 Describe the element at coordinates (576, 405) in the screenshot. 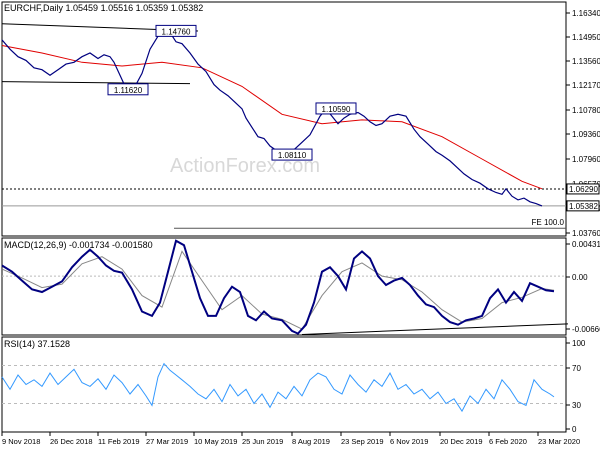

I see `y-tick-label: 30` at that location.